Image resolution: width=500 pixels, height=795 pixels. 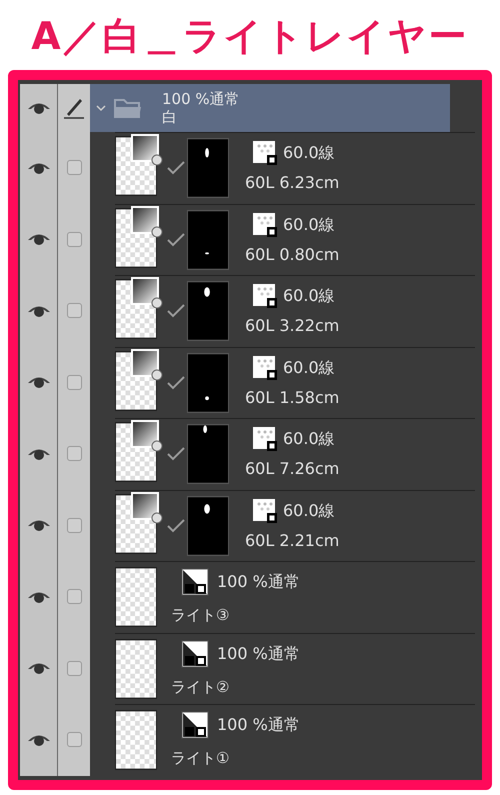 What do you see at coordinates (292, 183) in the screenshot?
I see `tone-info: 60L 6.23cm` at bounding box center [292, 183].